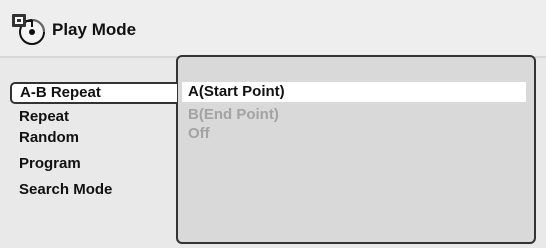 The height and width of the screenshot is (248, 546). What do you see at coordinates (354, 92) in the screenshot?
I see `option-a-start-point: A(Start Point)` at bounding box center [354, 92].